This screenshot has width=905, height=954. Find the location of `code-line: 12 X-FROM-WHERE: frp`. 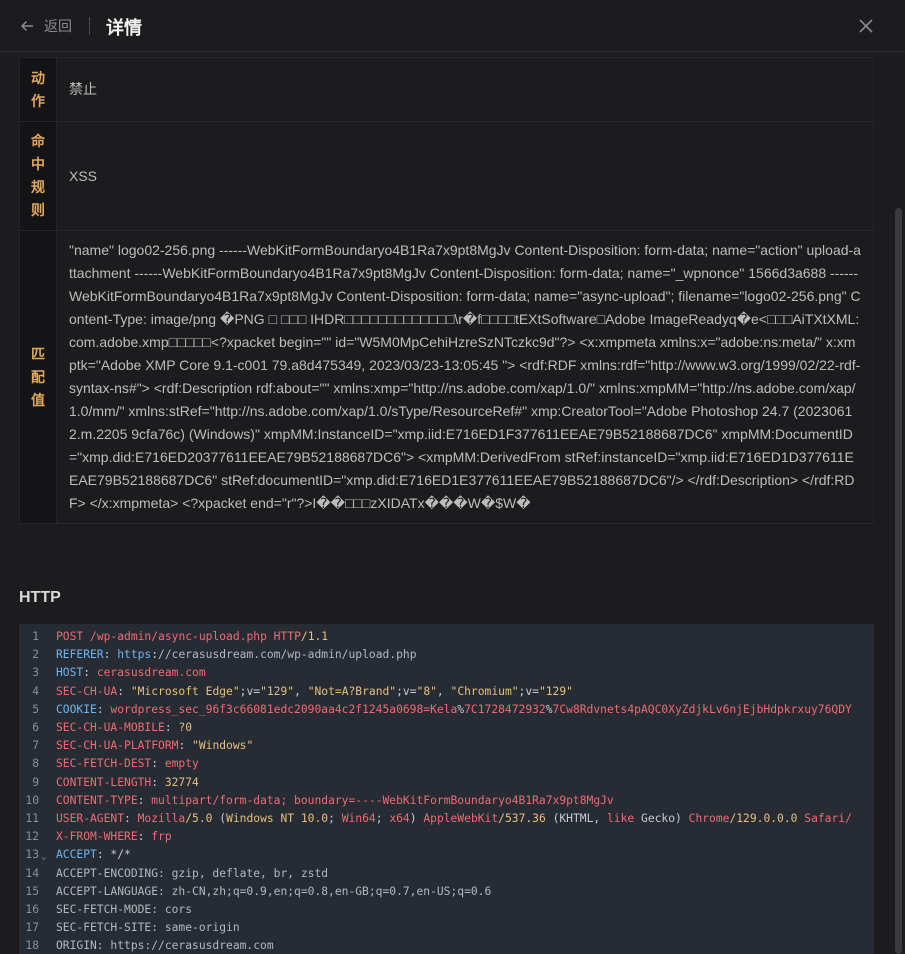

code-line: 12 X-FROM-WHERE: frp is located at coordinates (446, 837).